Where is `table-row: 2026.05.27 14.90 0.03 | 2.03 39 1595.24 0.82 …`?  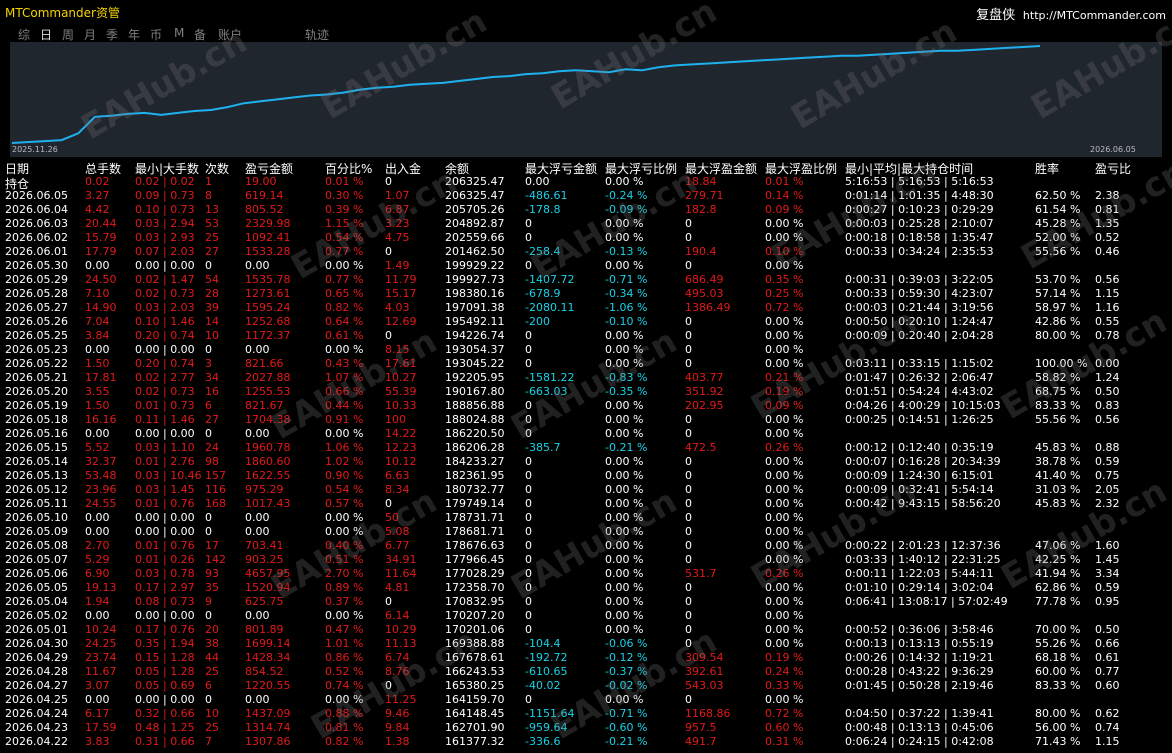 table-row: 2026.05.27 14.90 0.03 | 2.03 39 1595.24 0.82 … is located at coordinates (586, 308).